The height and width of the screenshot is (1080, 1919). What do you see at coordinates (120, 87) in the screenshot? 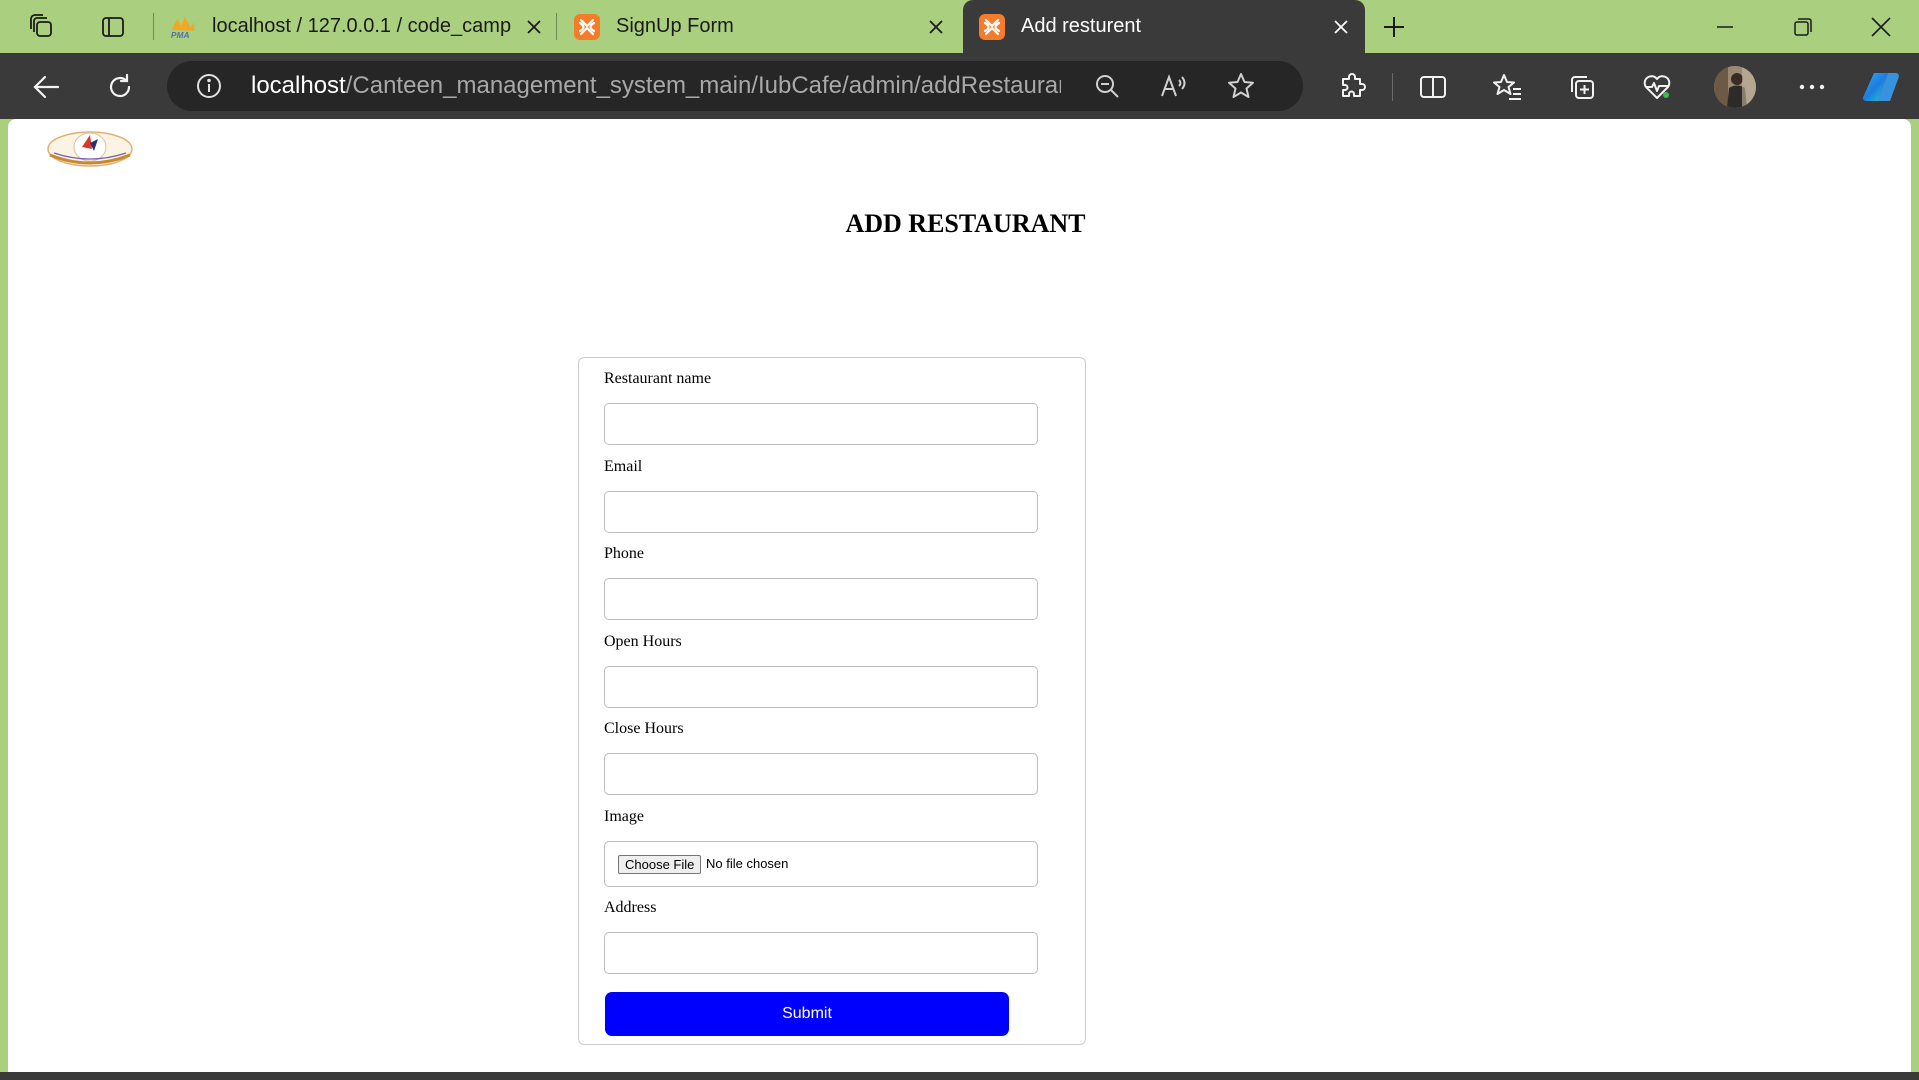
I see `refresh-icon` at bounding box center [120, 87].